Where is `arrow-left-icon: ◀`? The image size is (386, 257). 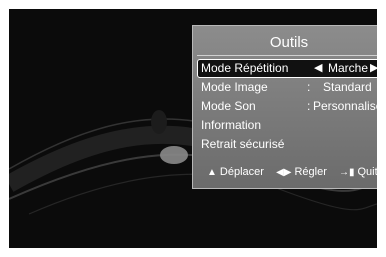
arrow-left-icon: ◀ is located at coordinates (318, 68).